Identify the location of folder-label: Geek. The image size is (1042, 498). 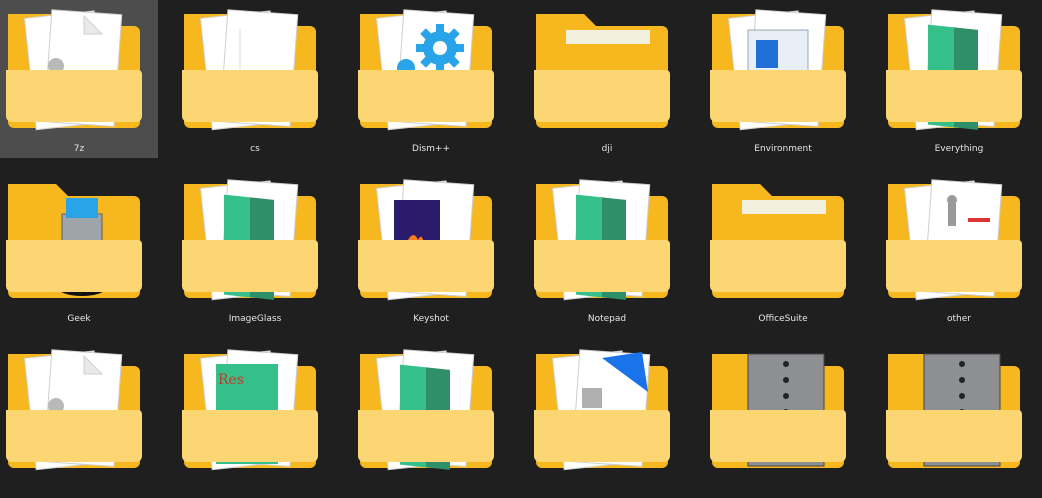
(79, 319).